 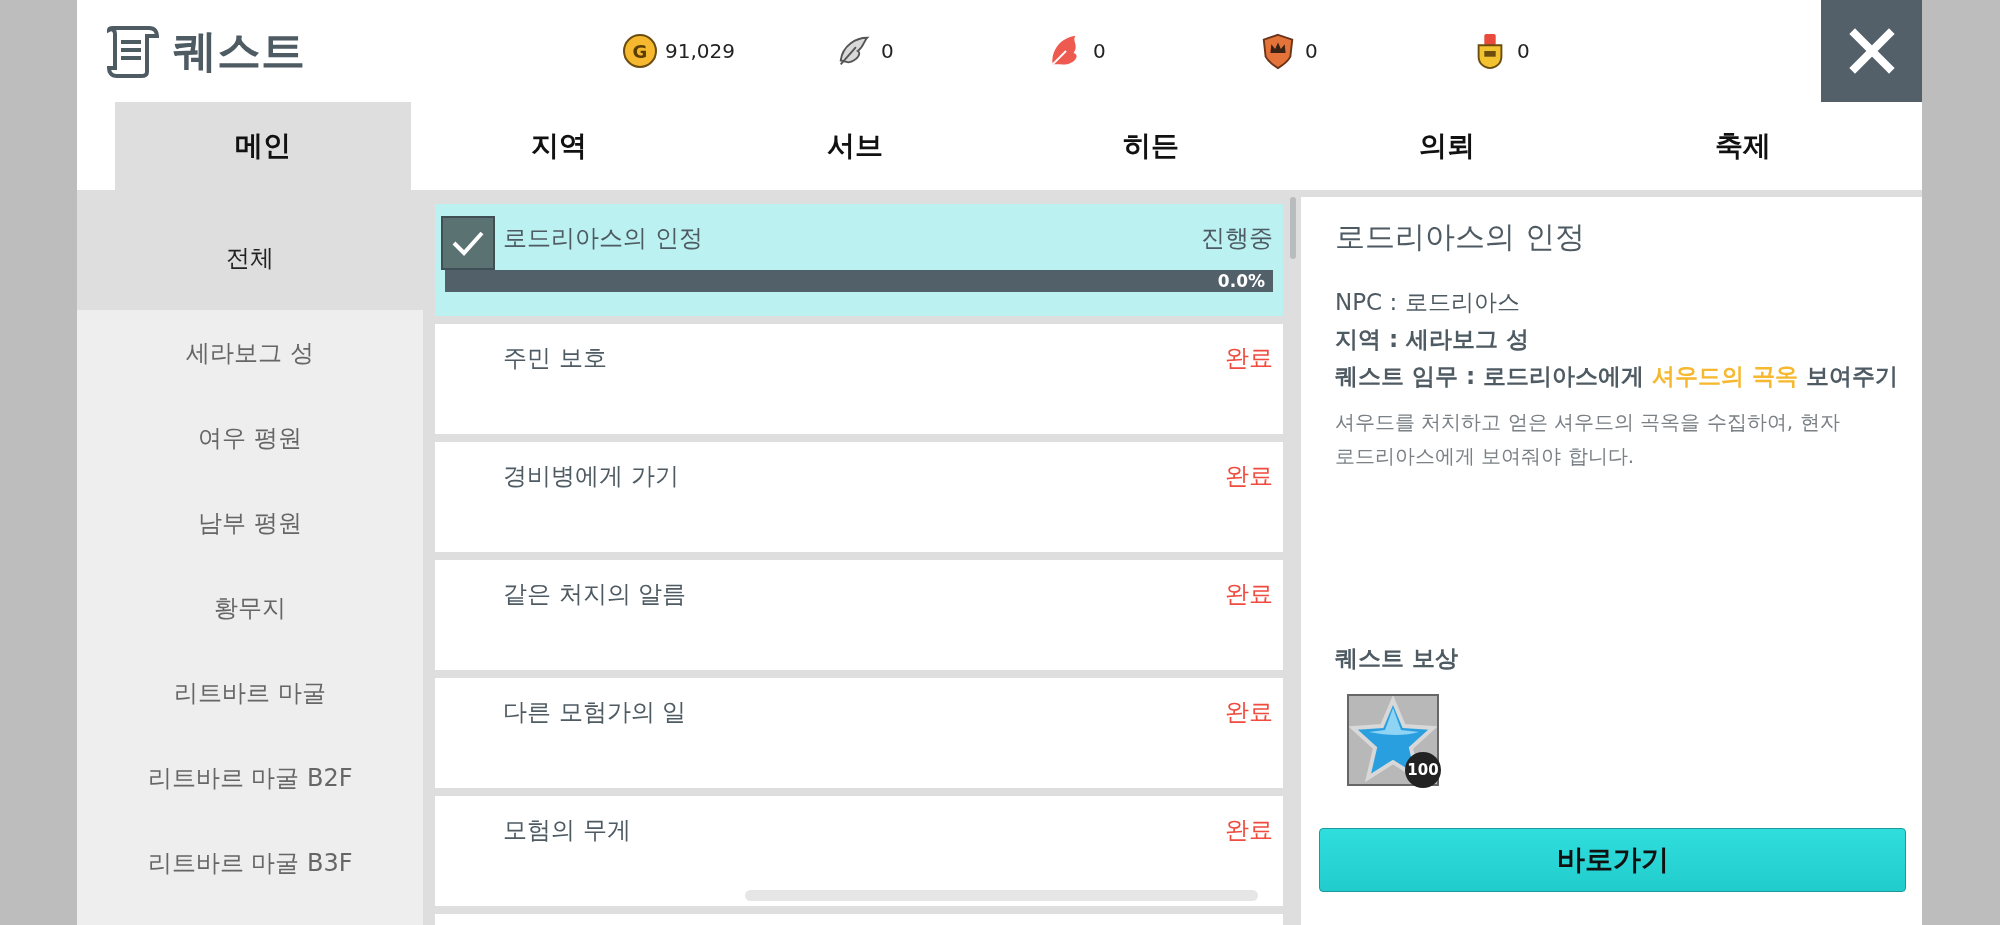 What do you see at coordinates (1393, 740) in the screenshot?
I see `reward-slot: 100` at bounding box center [1393, 740].